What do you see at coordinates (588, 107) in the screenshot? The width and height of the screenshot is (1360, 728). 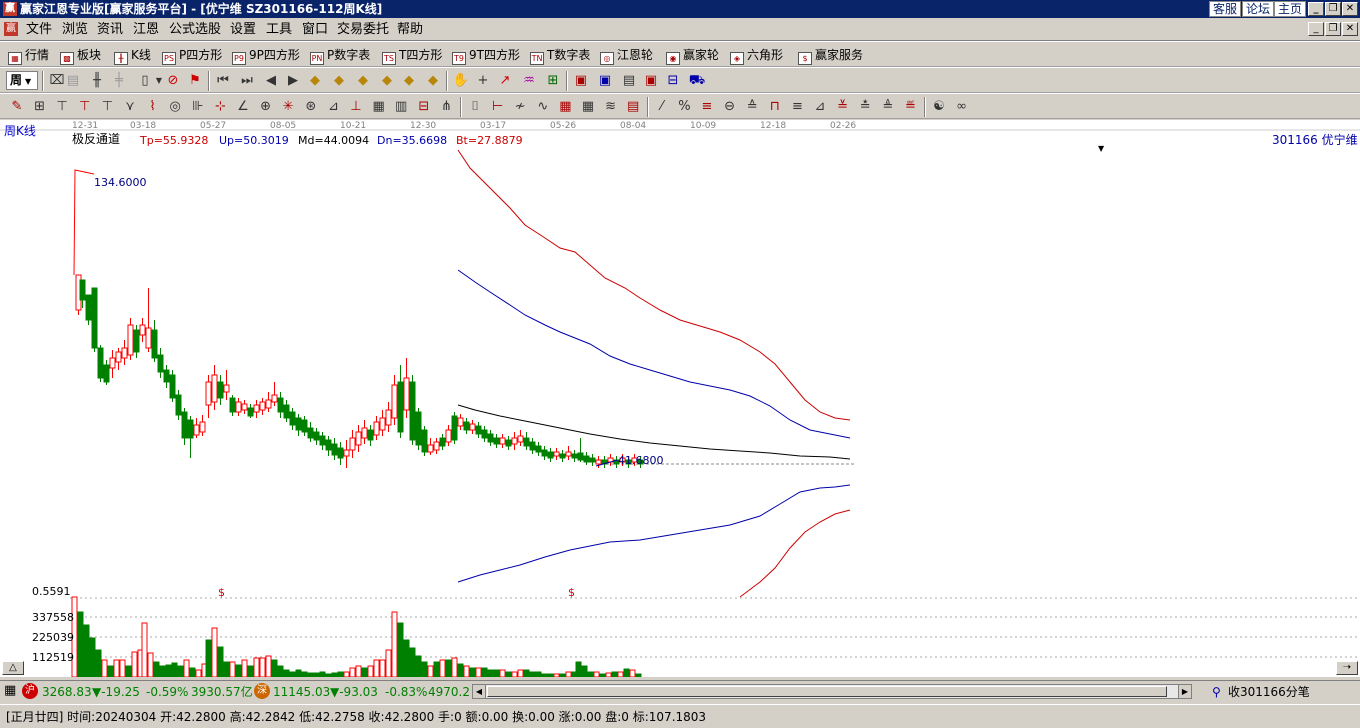 I see `grid2-icon: ▦` at bounding box center [588, 107].